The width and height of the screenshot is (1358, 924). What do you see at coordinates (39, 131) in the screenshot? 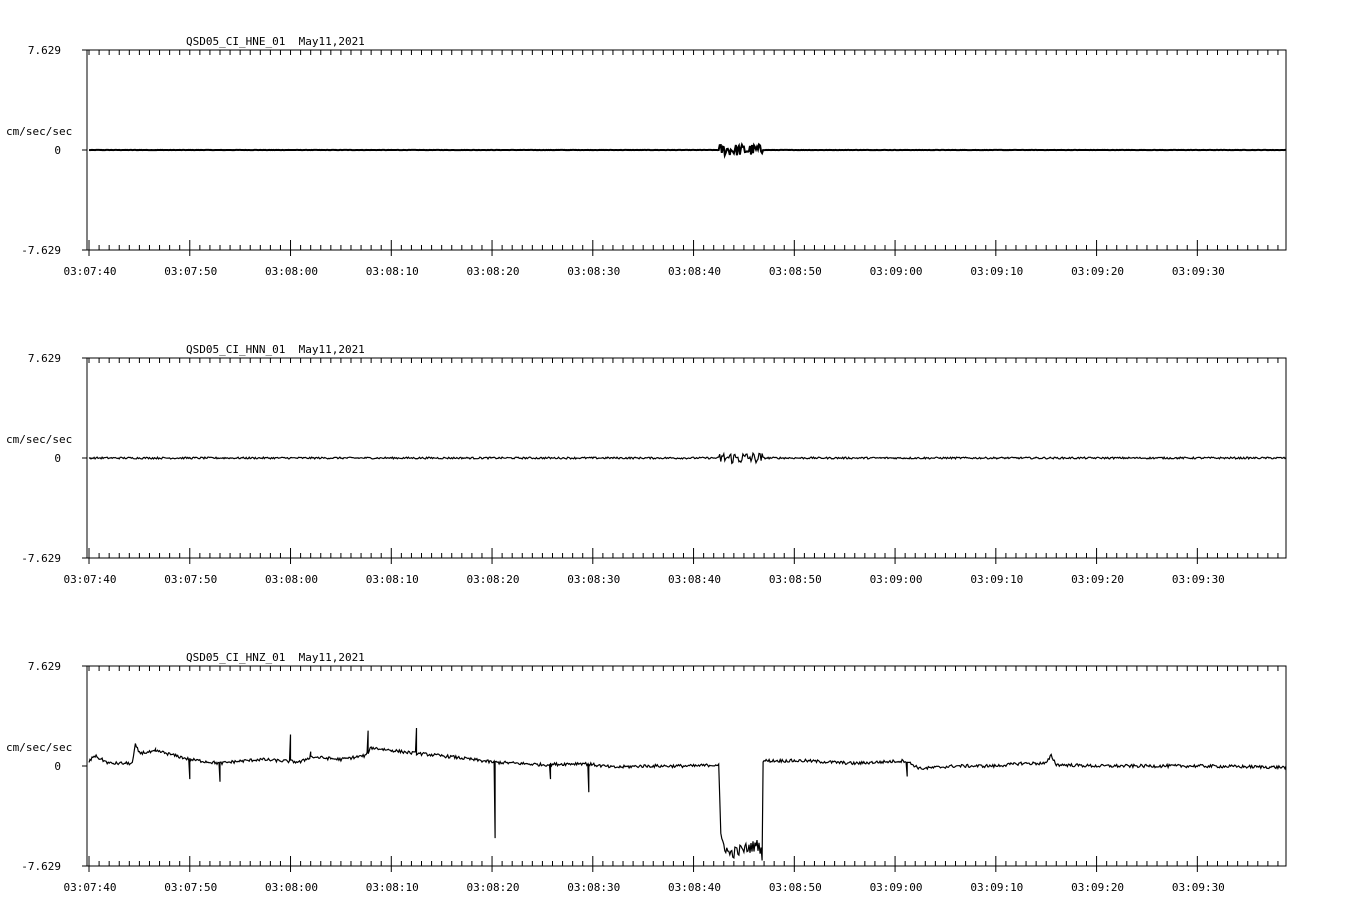
I see `panel-1-ylabel: cm/sec/sec` at bounding box center [39, 131].